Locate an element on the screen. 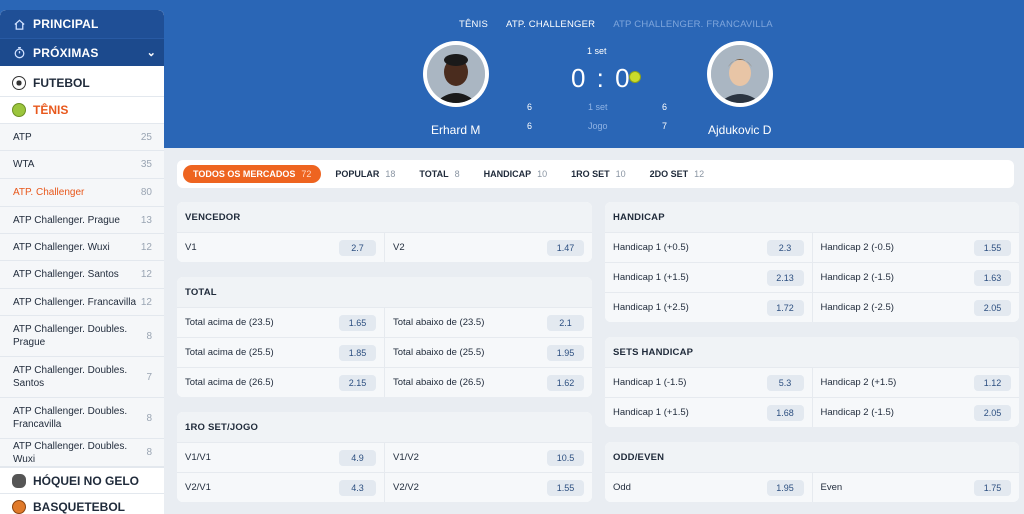 The width and height of the screenshot is (1024, 514). odds-button: 1.12 is located at coordinates (992, 382).